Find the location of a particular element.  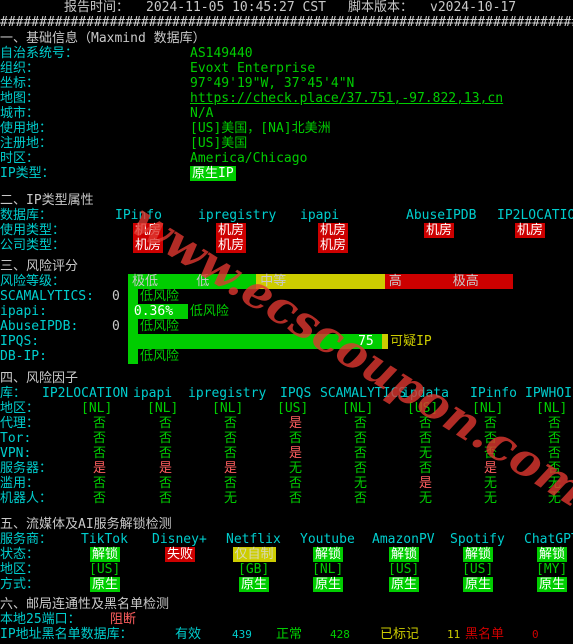

streaming-method-badge-2: 原生 is located at coordinates (254, 584).